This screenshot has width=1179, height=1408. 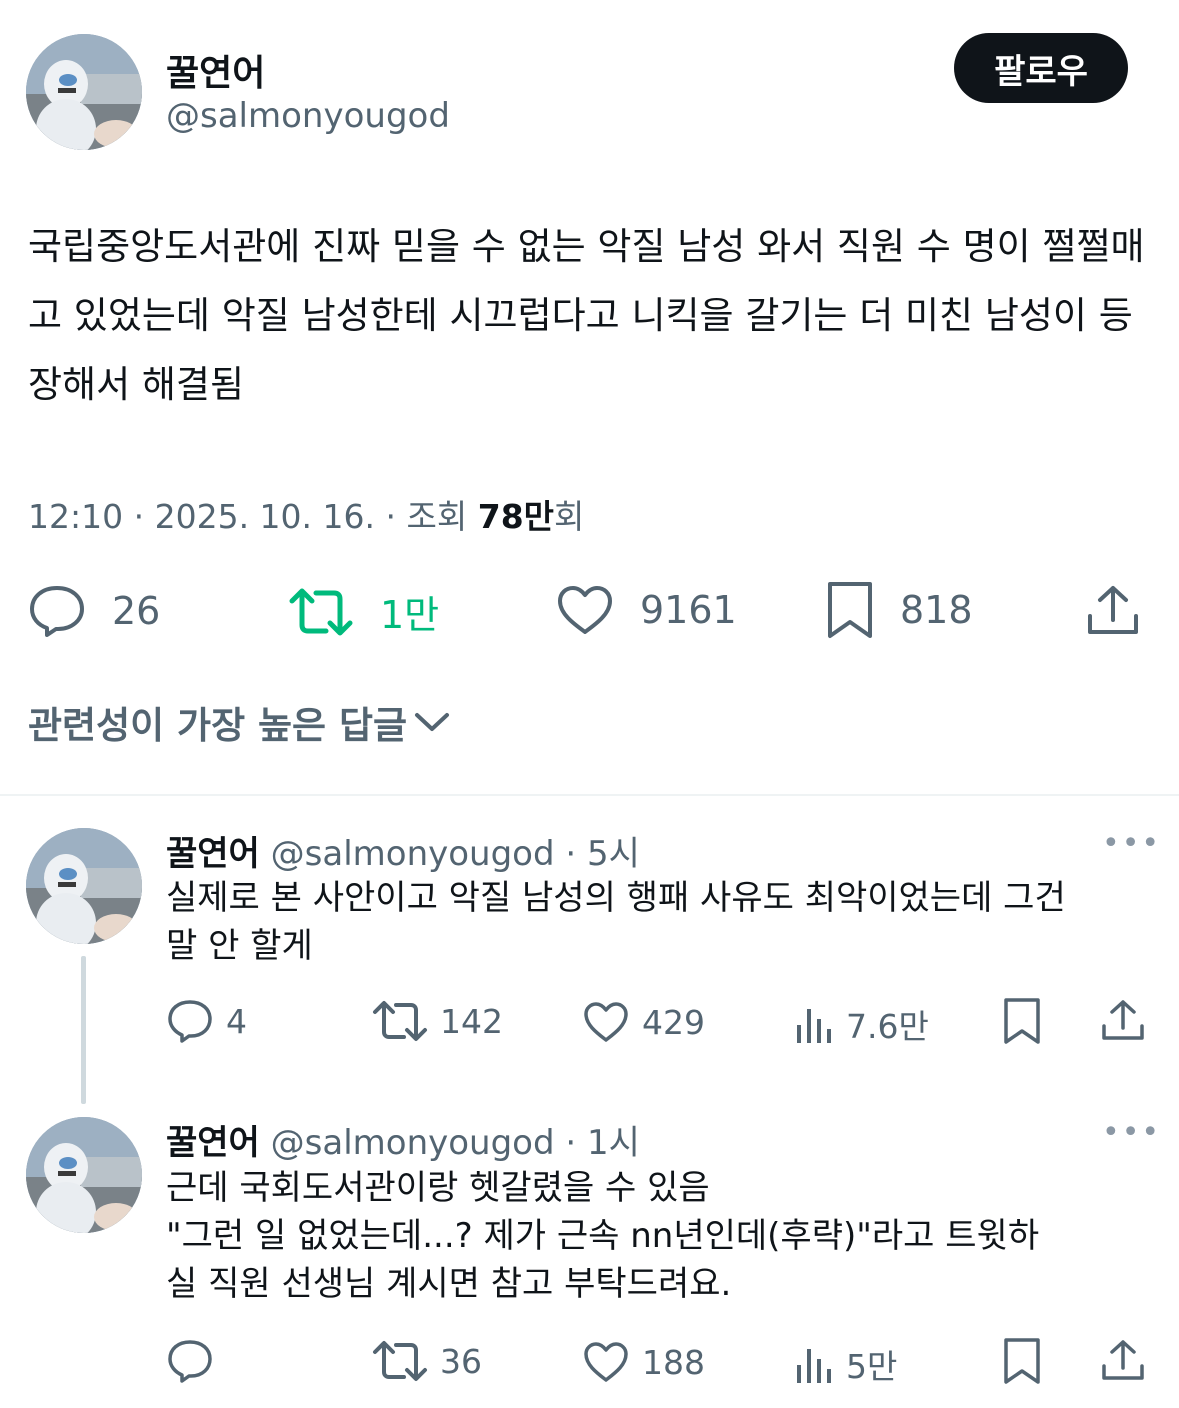 I want to click on views-stat: 7.6만, so click(x=861, y=1024).